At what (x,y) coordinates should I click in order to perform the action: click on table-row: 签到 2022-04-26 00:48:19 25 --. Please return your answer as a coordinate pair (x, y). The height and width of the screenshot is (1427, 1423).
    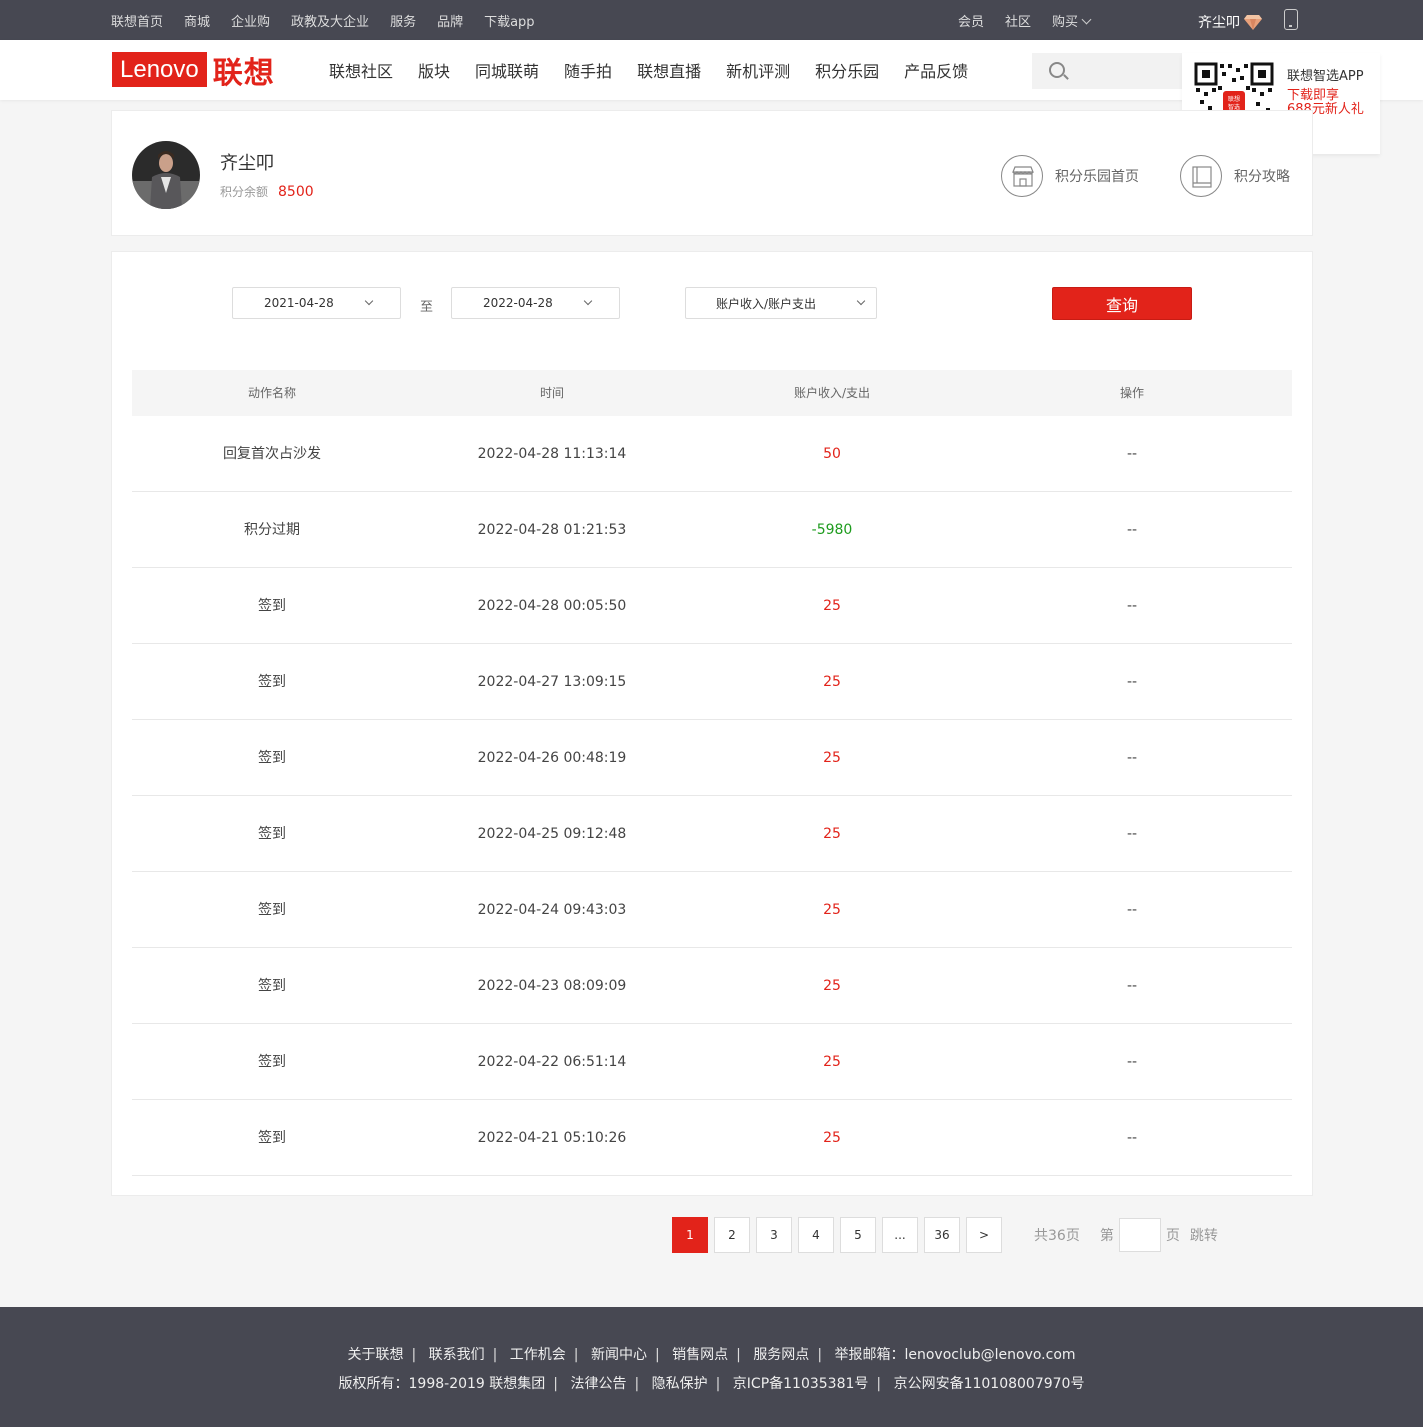
    Looking at the image, I should click on (712, 758).